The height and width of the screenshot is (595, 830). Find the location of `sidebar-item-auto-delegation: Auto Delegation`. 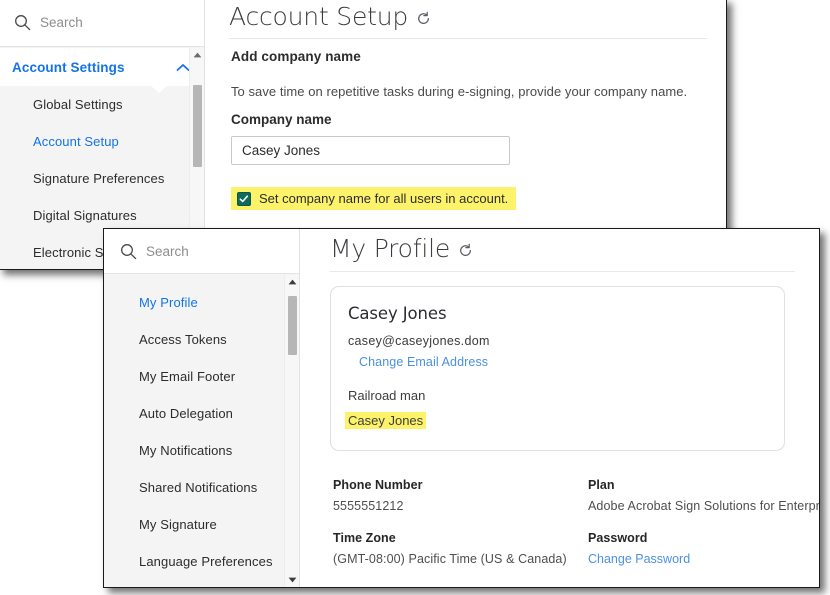

sidebar-item-auto-delegation: Auto Delegation is located at coordinates (201, 413).